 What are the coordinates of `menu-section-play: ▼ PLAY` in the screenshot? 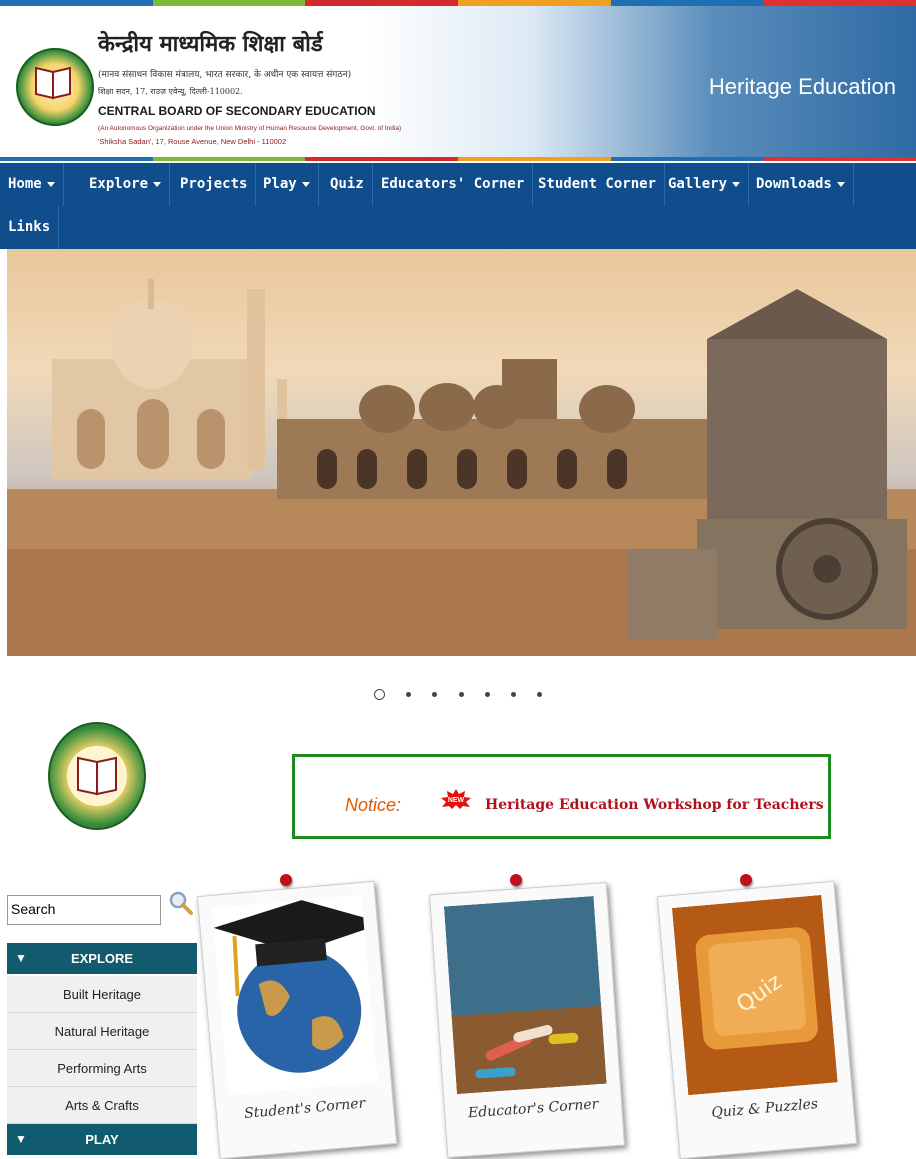 It's located at (102, 1139).